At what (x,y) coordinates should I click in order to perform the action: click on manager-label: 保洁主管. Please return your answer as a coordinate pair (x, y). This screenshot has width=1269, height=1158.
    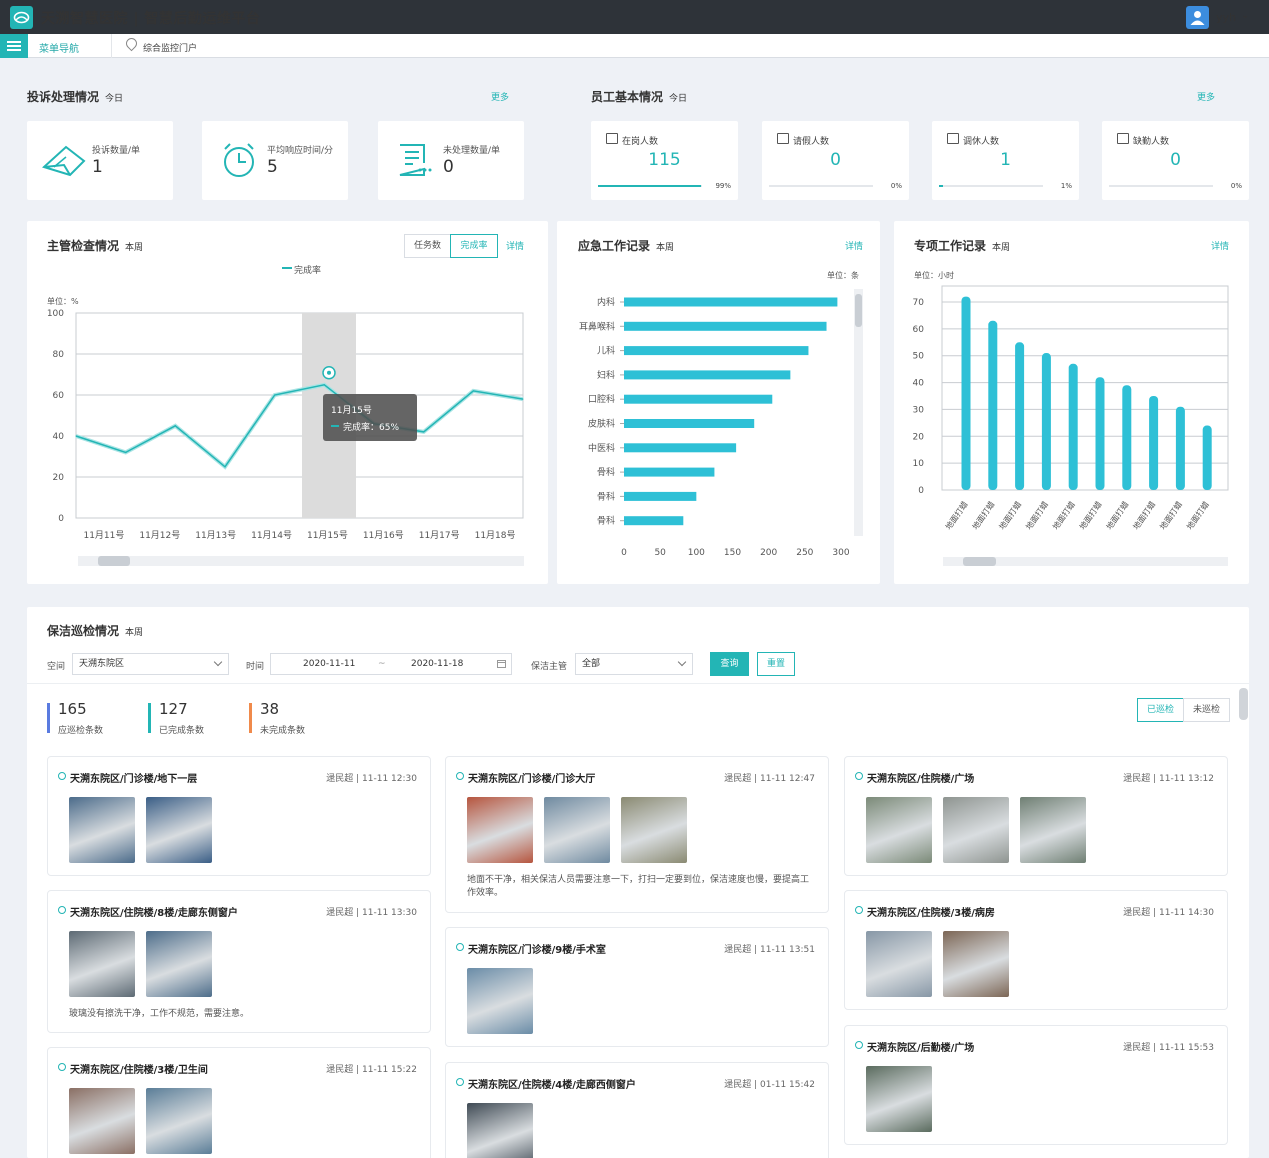
    Looking at the image, I should click on (549, 667).